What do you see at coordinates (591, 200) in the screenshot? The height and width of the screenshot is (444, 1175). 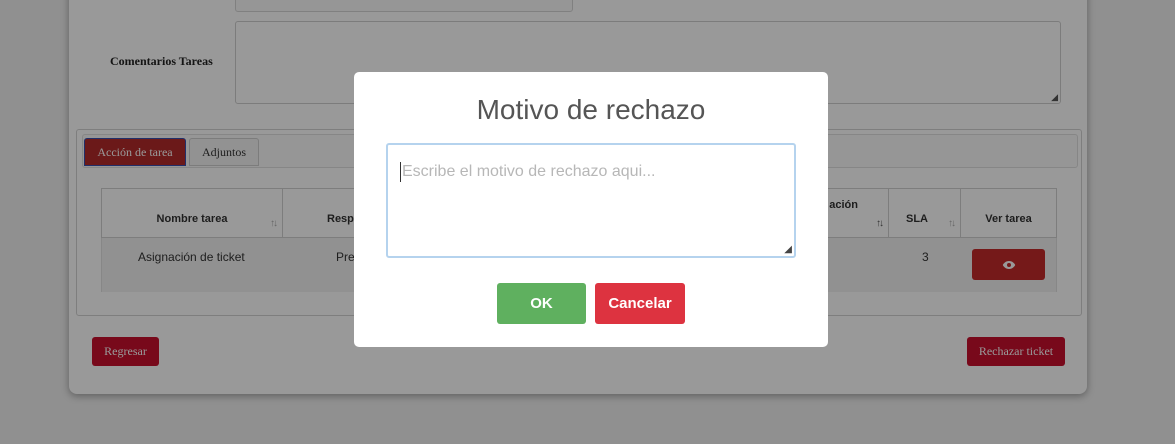 I see `reject-reason-textarea: Escribe el motivo de rechazo aqui... ◢` at bounding box center [591, 200].